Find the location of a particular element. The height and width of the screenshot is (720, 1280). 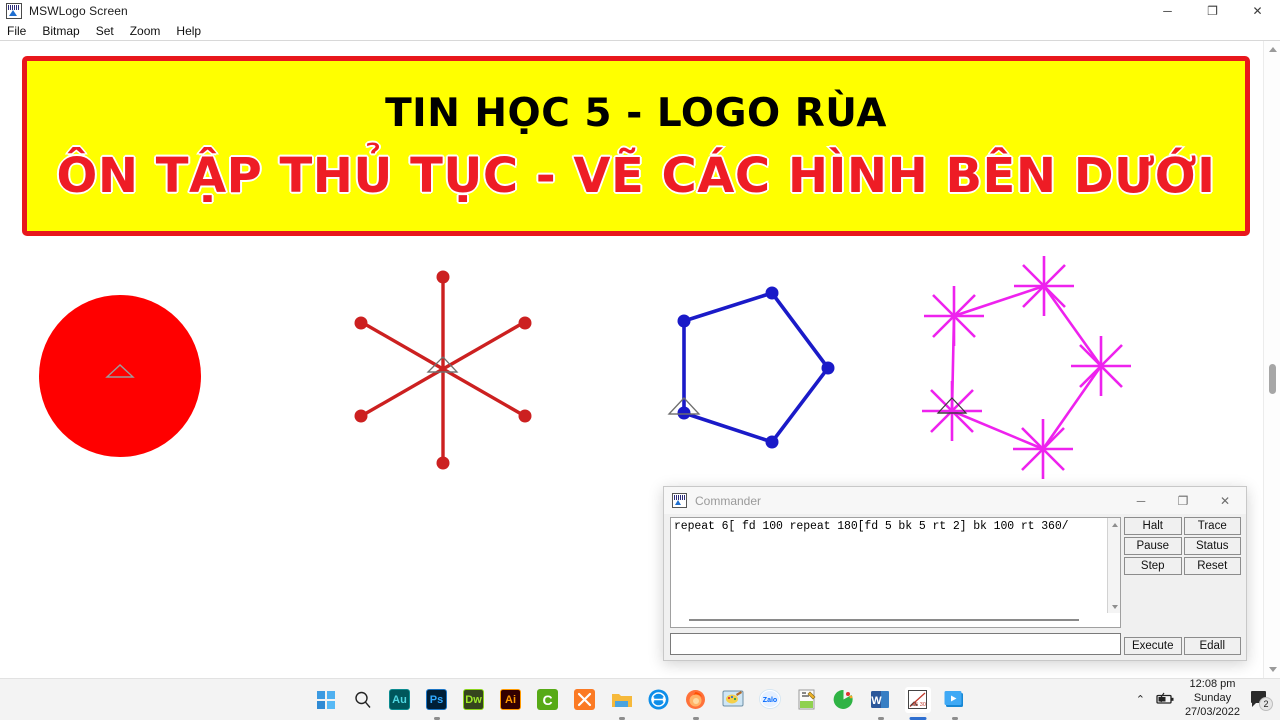

teamviewer-icon is located at coordinates (658, 699).